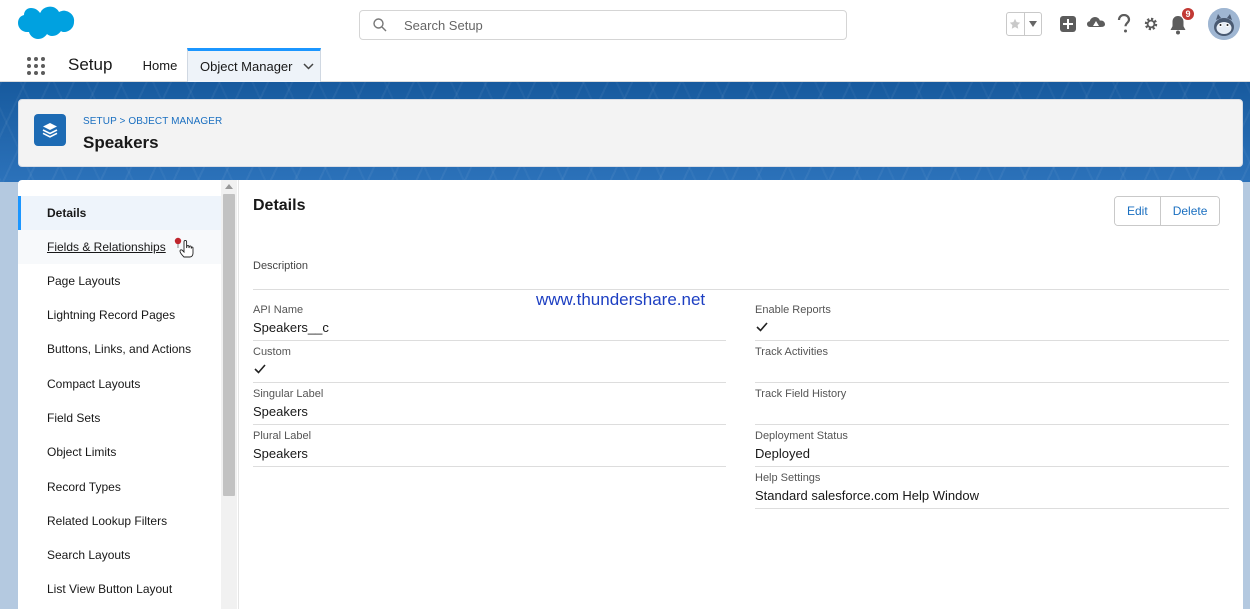 The width and height of the screenshot is (1250, 609). I want to click on sidebar-item-label: Buttons, Links, and Actions, so click(119, 349).